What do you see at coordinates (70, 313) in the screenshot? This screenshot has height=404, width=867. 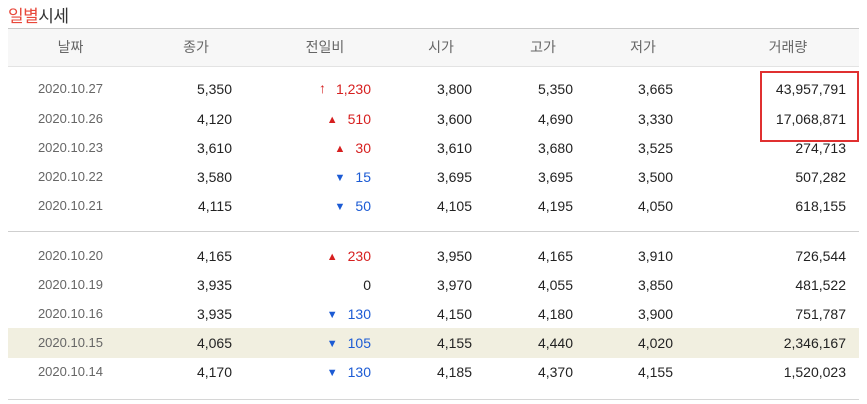 I see `cell-date: 2020.10.16` at bounding box center [70, 313].